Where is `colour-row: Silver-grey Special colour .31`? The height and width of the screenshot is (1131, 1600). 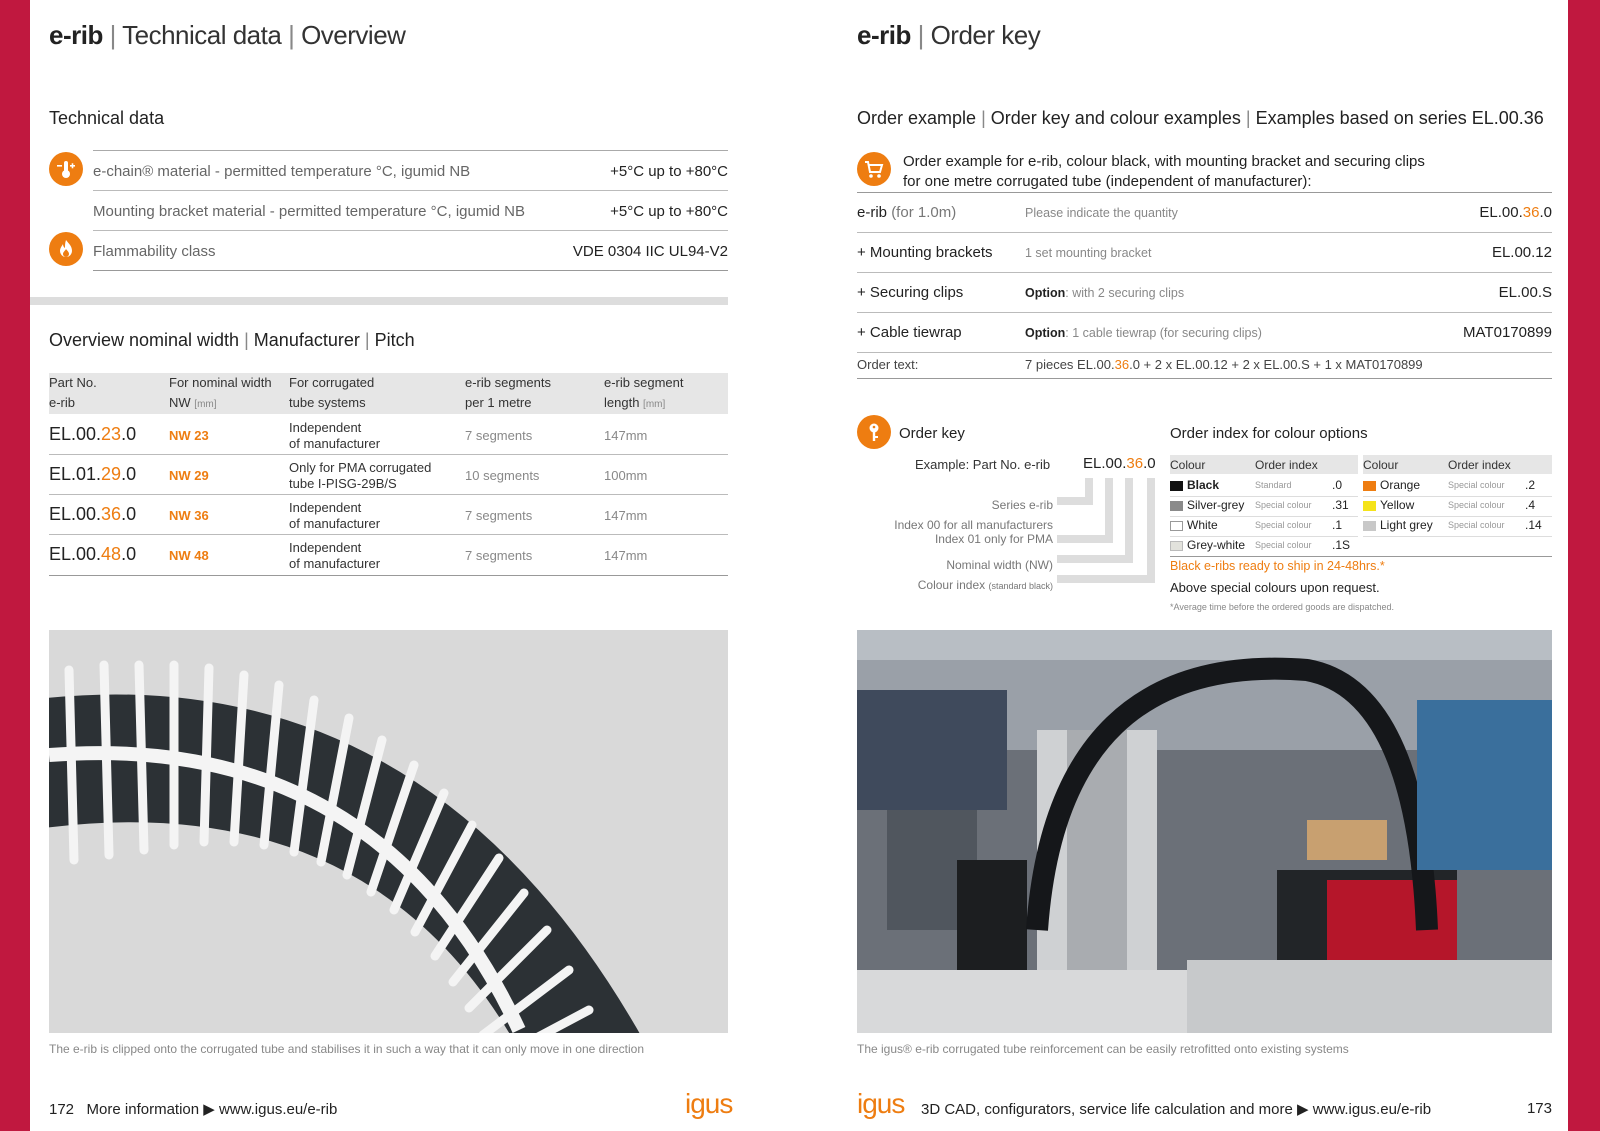 colour-row: Silver-grey Special colour .31 is located at coordinates (1264, 505).